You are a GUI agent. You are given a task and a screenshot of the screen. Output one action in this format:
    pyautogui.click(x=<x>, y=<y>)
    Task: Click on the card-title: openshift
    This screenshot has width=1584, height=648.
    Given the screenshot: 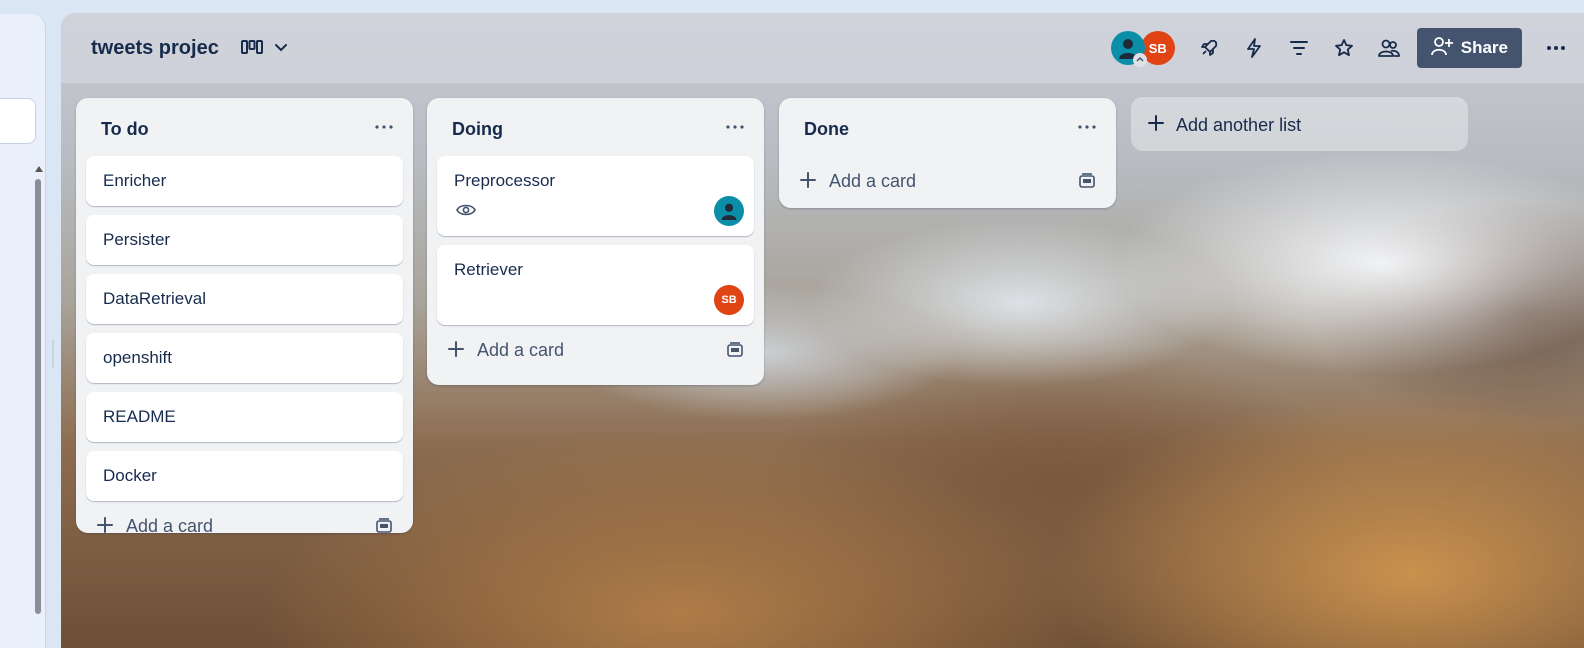 What is the action you would take?
    pyautogui.click(x=137, y=357)
    